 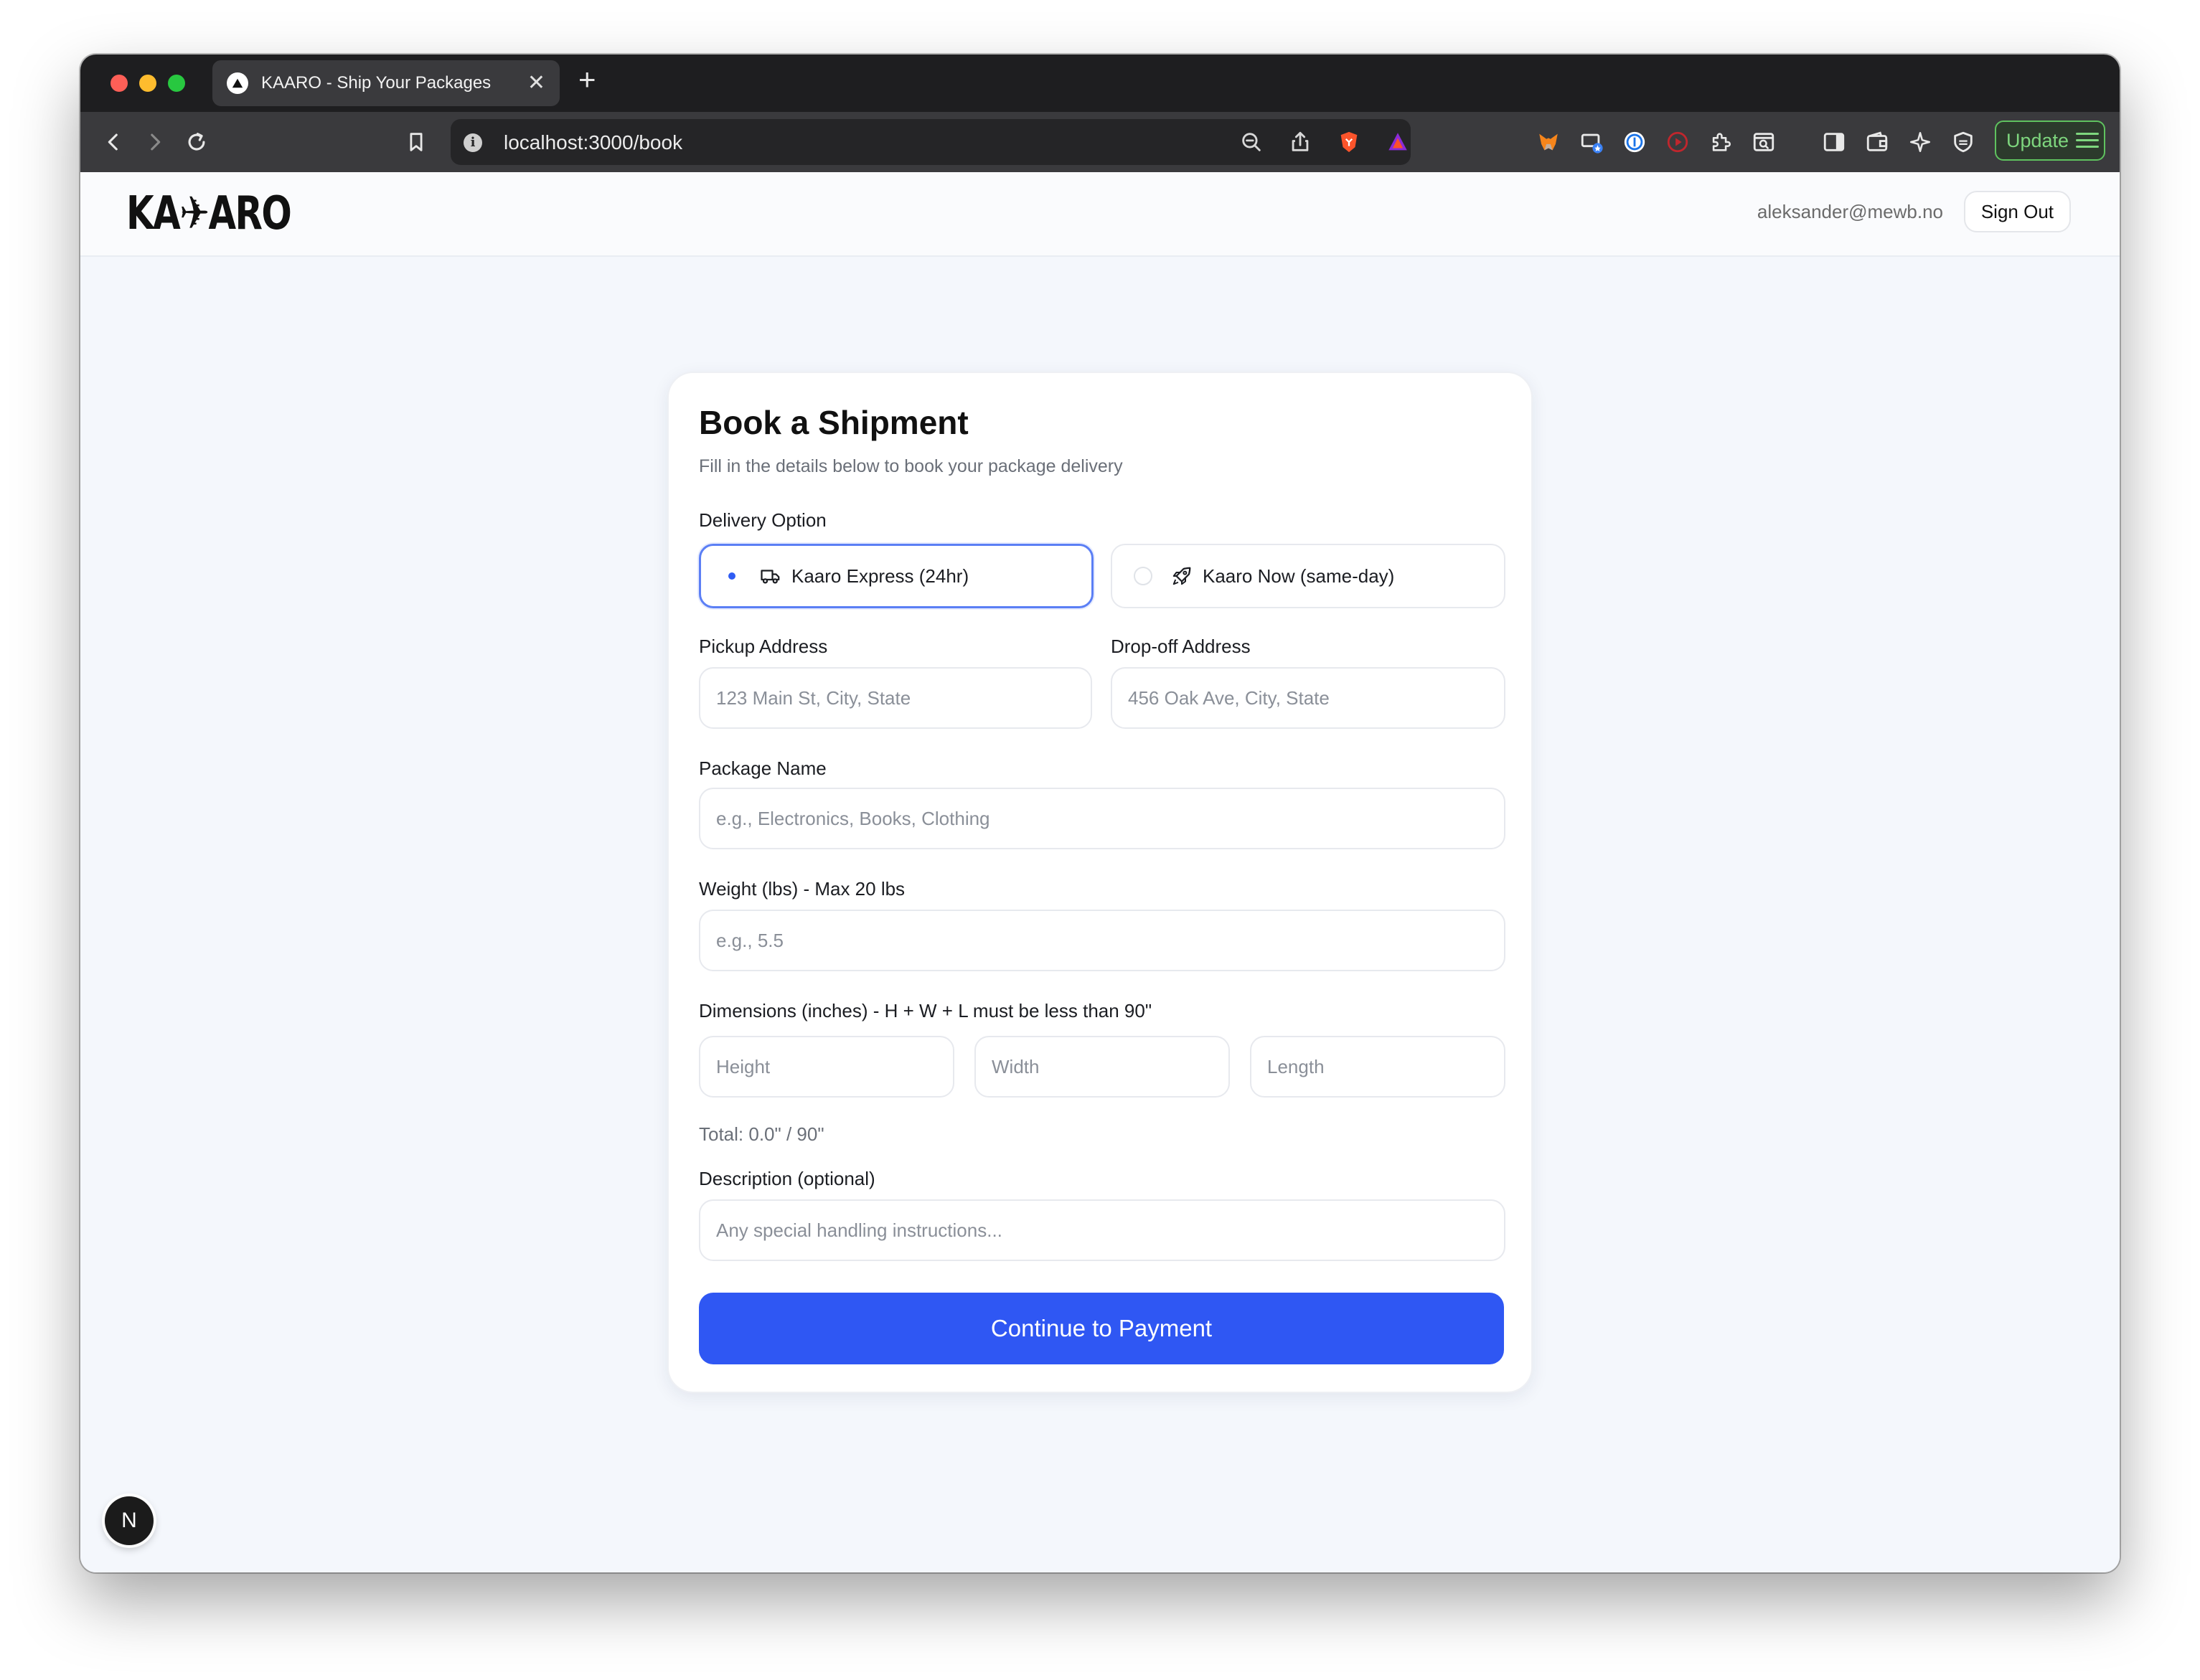 I want to click on logo-text: KA✈ARO, so click(x=209, y=213).